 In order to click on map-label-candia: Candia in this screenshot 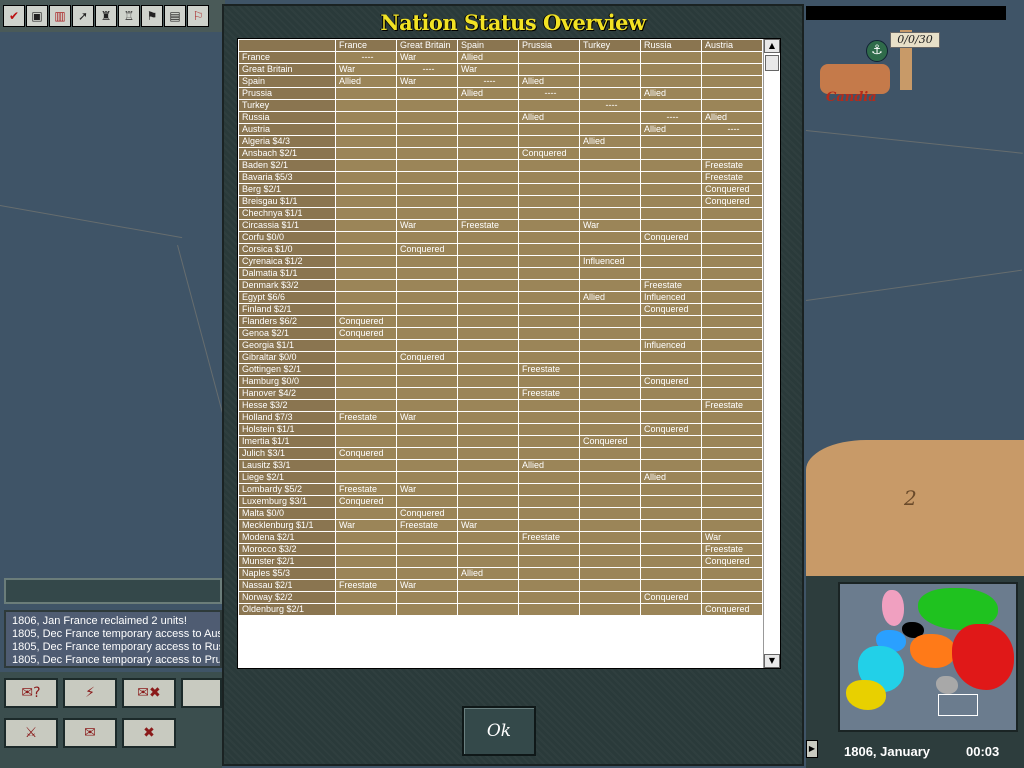, I will do `click(851, 97)`.